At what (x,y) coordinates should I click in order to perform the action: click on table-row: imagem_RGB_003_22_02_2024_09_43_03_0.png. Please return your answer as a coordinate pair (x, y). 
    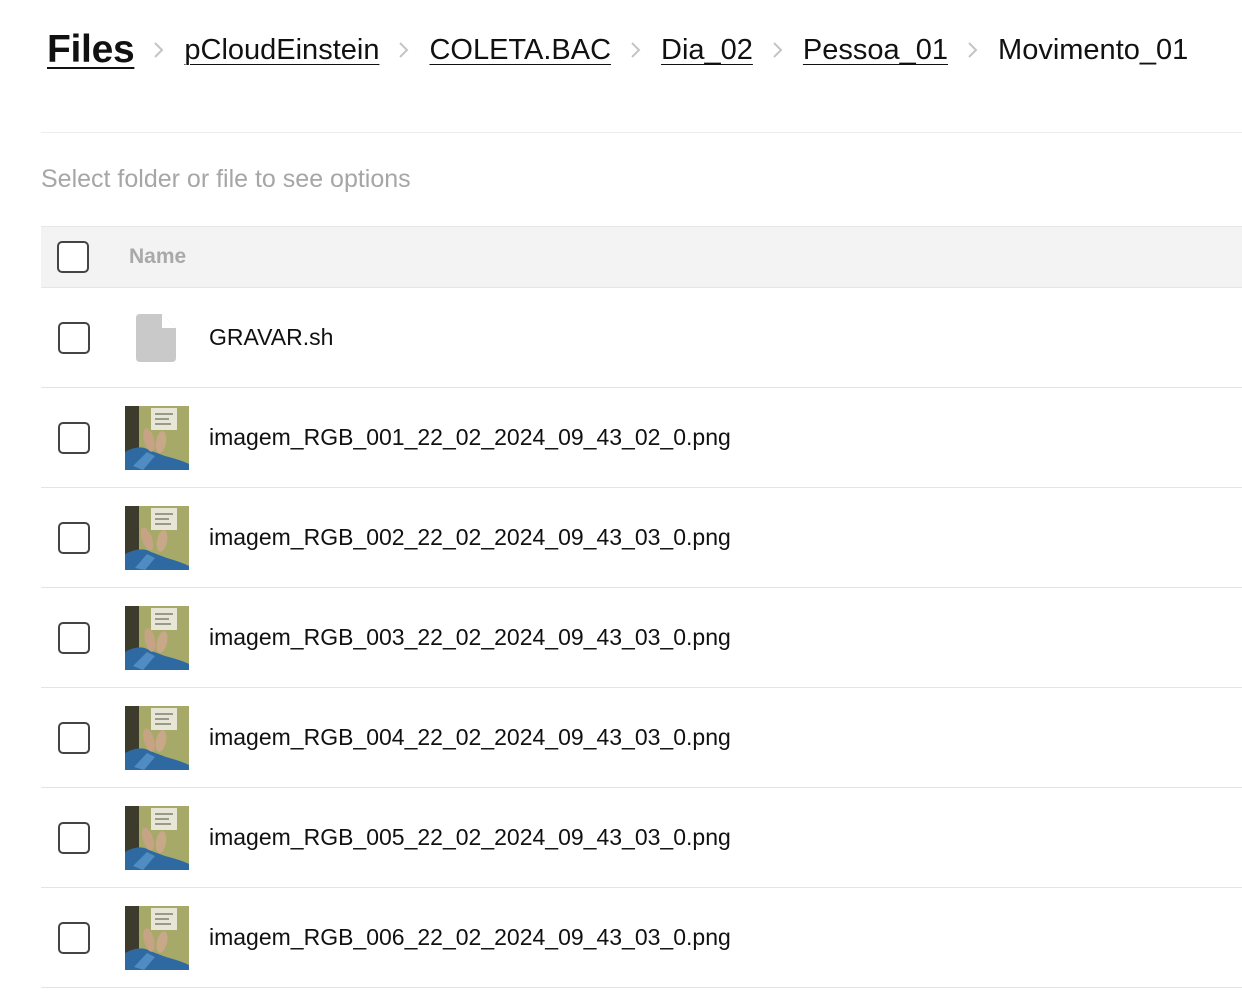
    Looking at the image, I should click on (641, 638).